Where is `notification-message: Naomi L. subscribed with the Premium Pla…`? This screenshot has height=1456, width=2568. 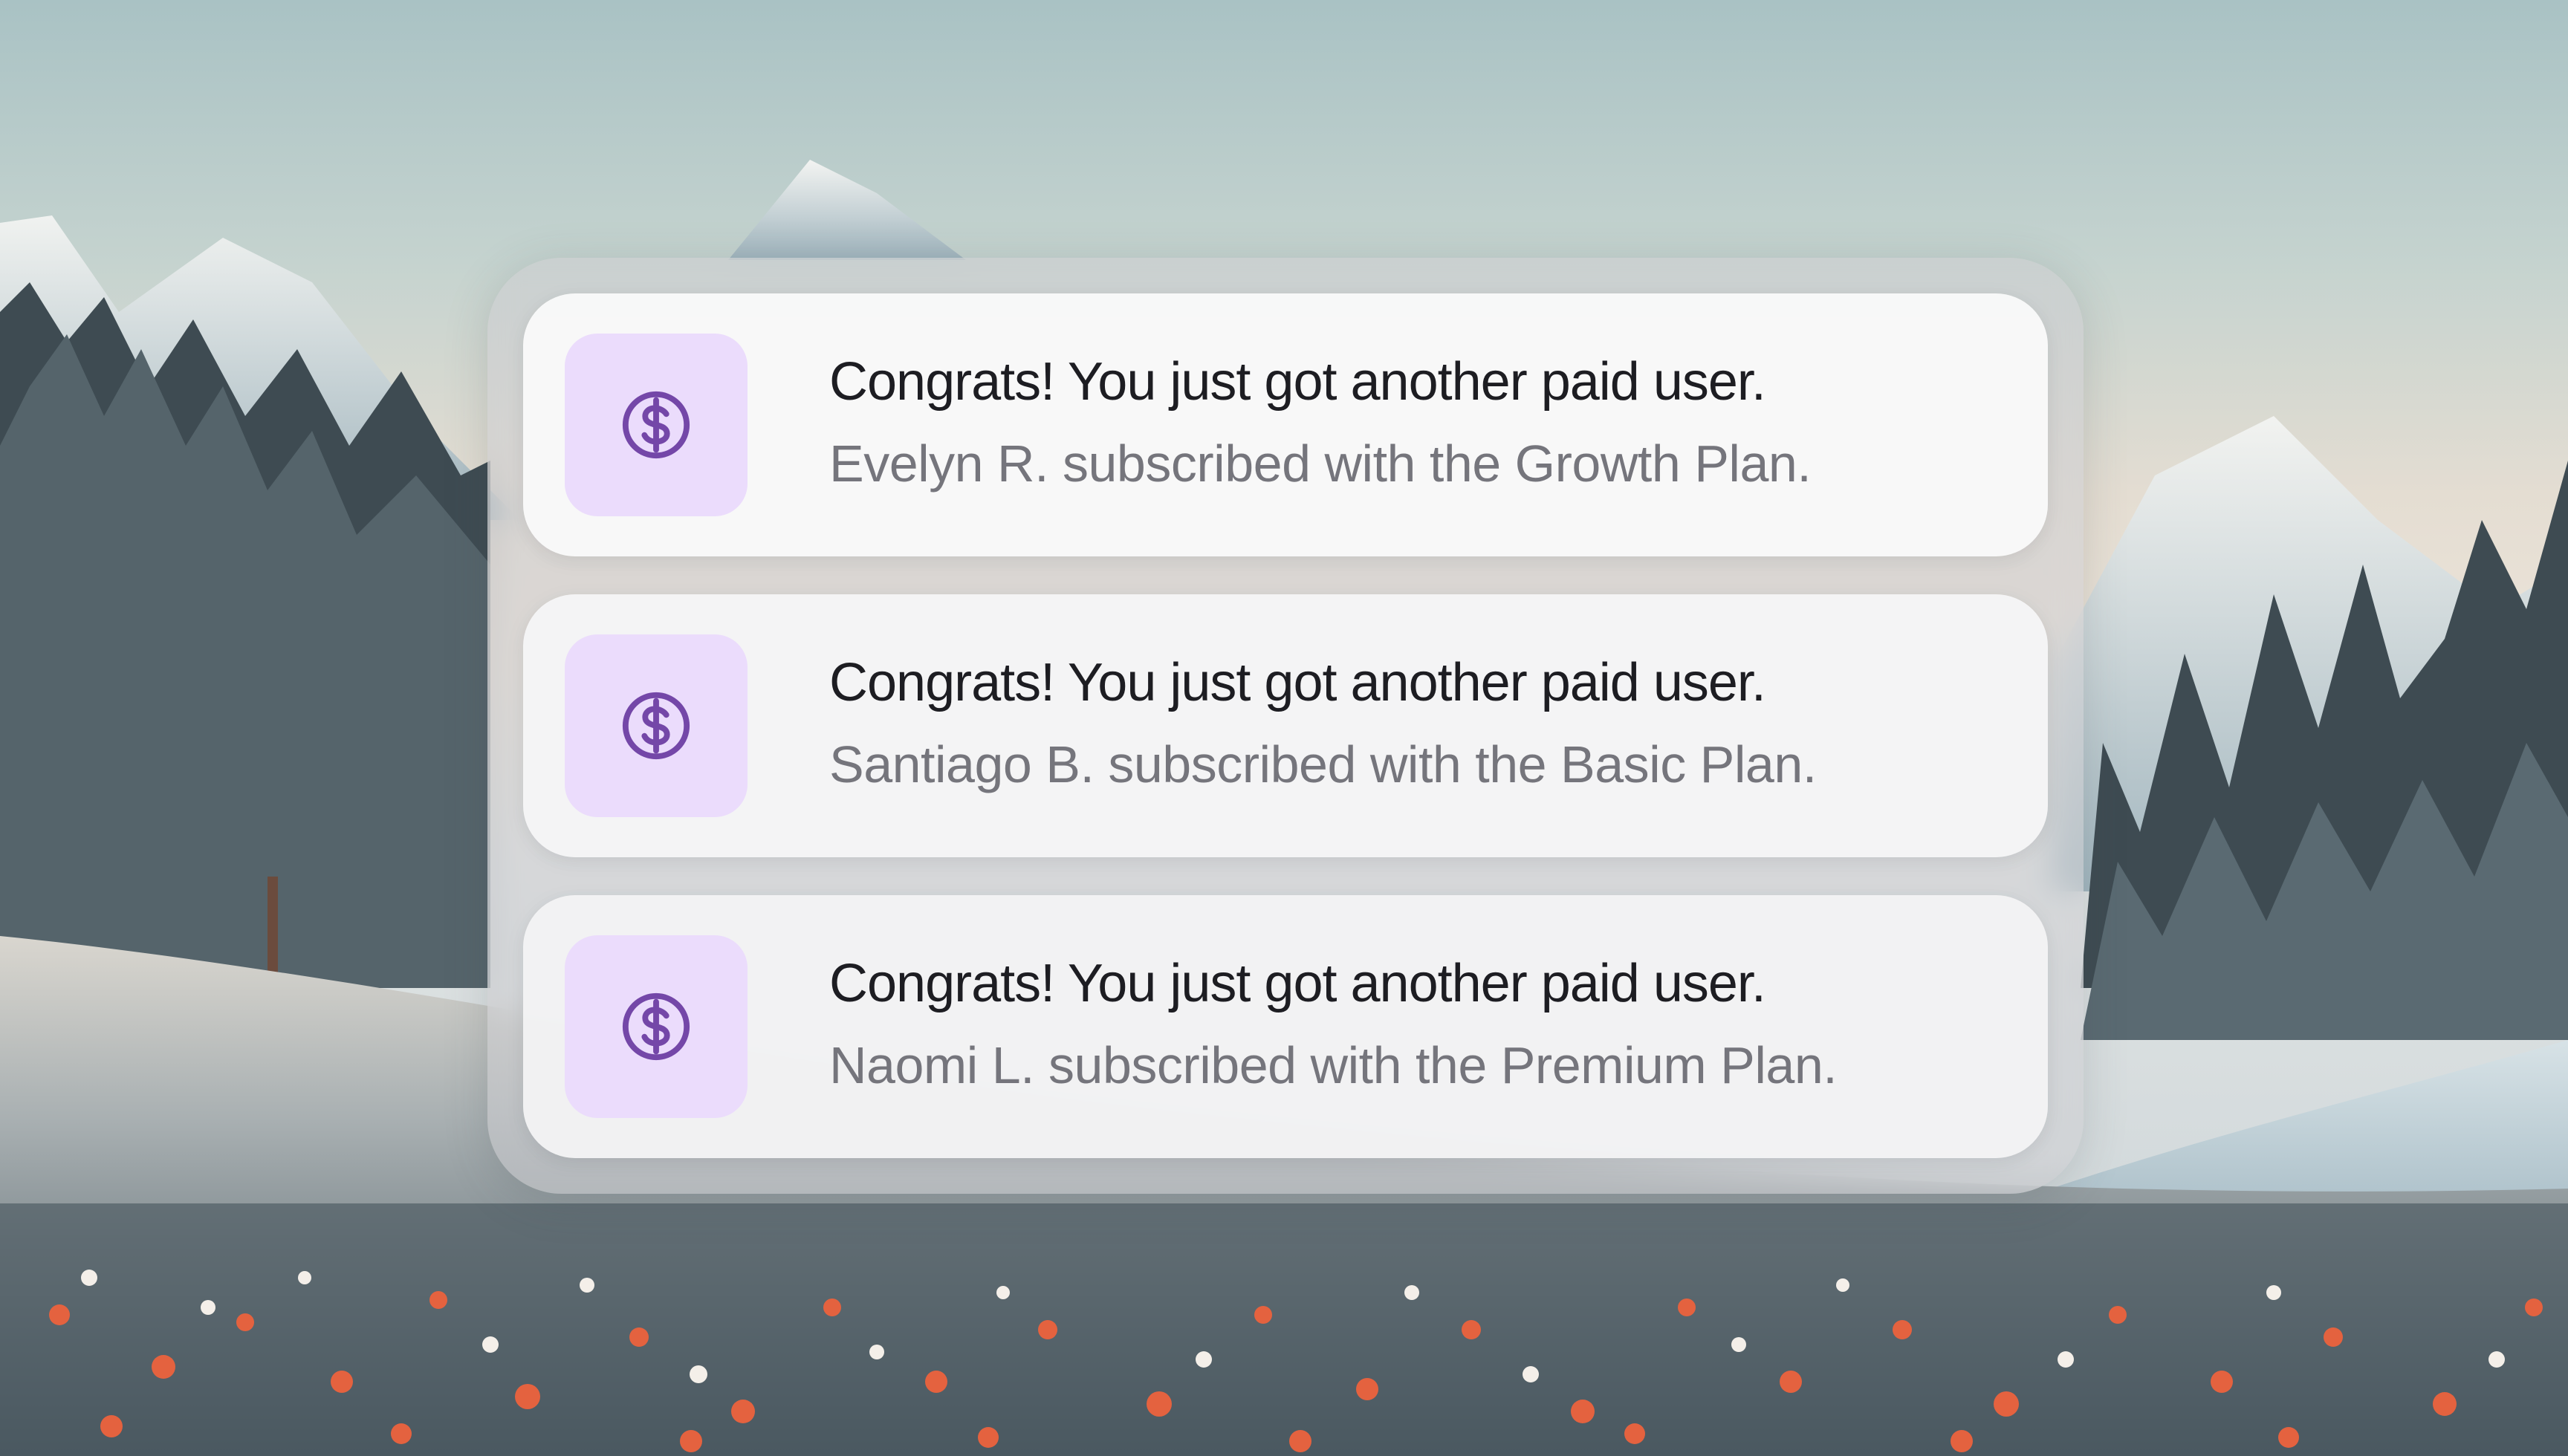
notification-message: Naomi L. subscribed with the Premium Pla… is located at coordinates (1333, 1065).